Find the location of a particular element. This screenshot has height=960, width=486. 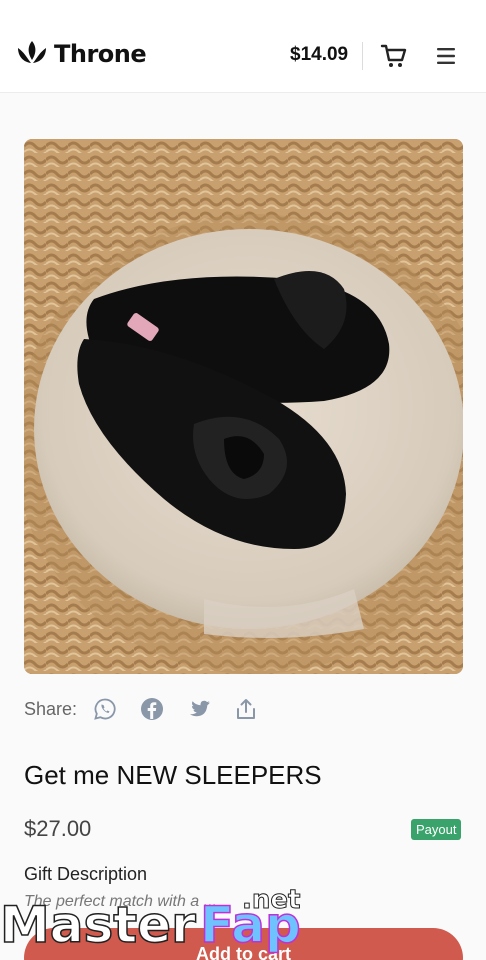

add-to-cart-button: Add to cart is located at coordinates (243, 944).